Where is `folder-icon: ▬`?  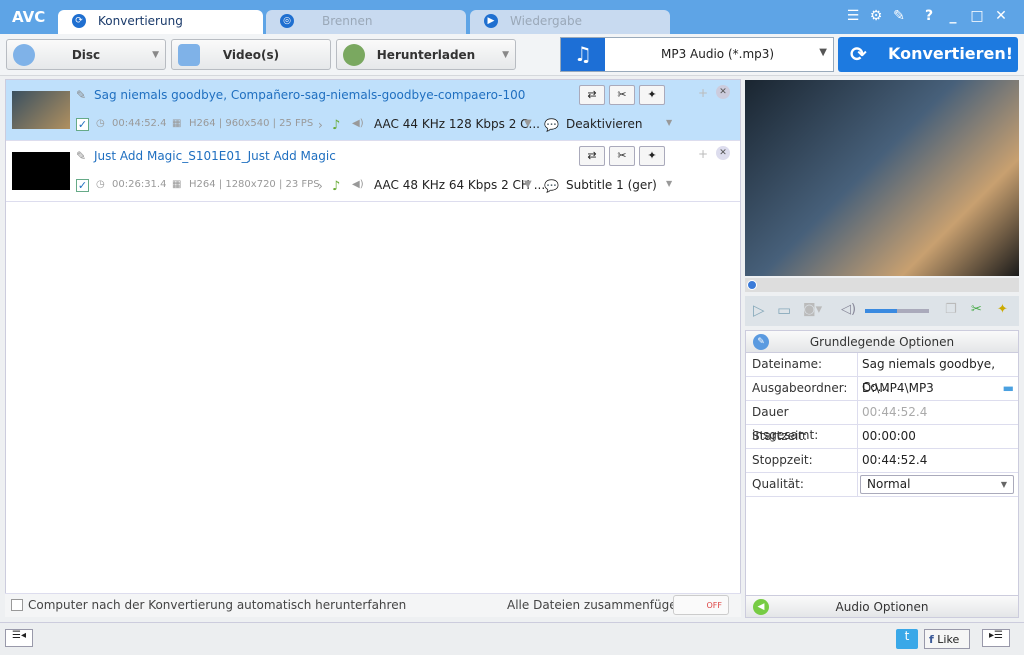 folder-icon: ▬ is located at coordinates (1008, 388).